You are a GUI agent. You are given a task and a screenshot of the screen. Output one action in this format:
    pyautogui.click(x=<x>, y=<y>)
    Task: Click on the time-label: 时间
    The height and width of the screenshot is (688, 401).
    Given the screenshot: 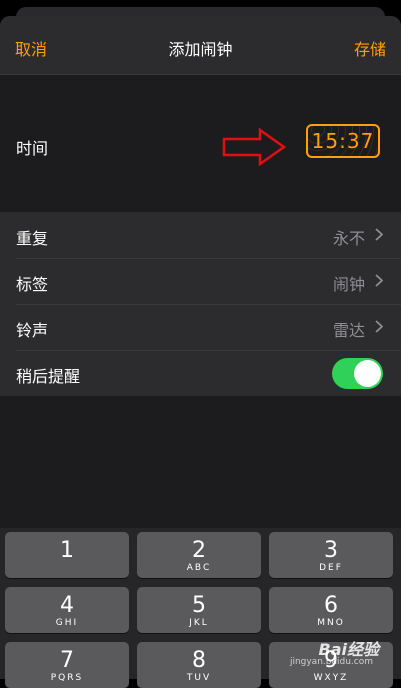 What is the action you would take?
    pyautogui.click(x=32, y=148)
    